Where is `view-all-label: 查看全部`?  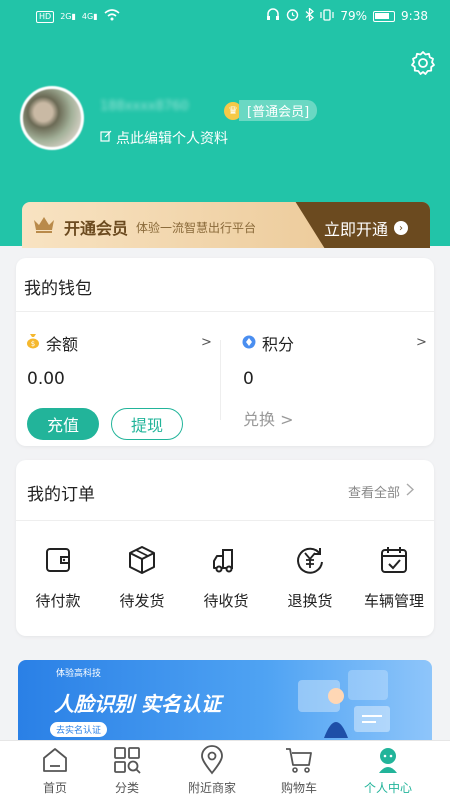 view-all-label: 查看全部 is located at coordinates (373, 493).